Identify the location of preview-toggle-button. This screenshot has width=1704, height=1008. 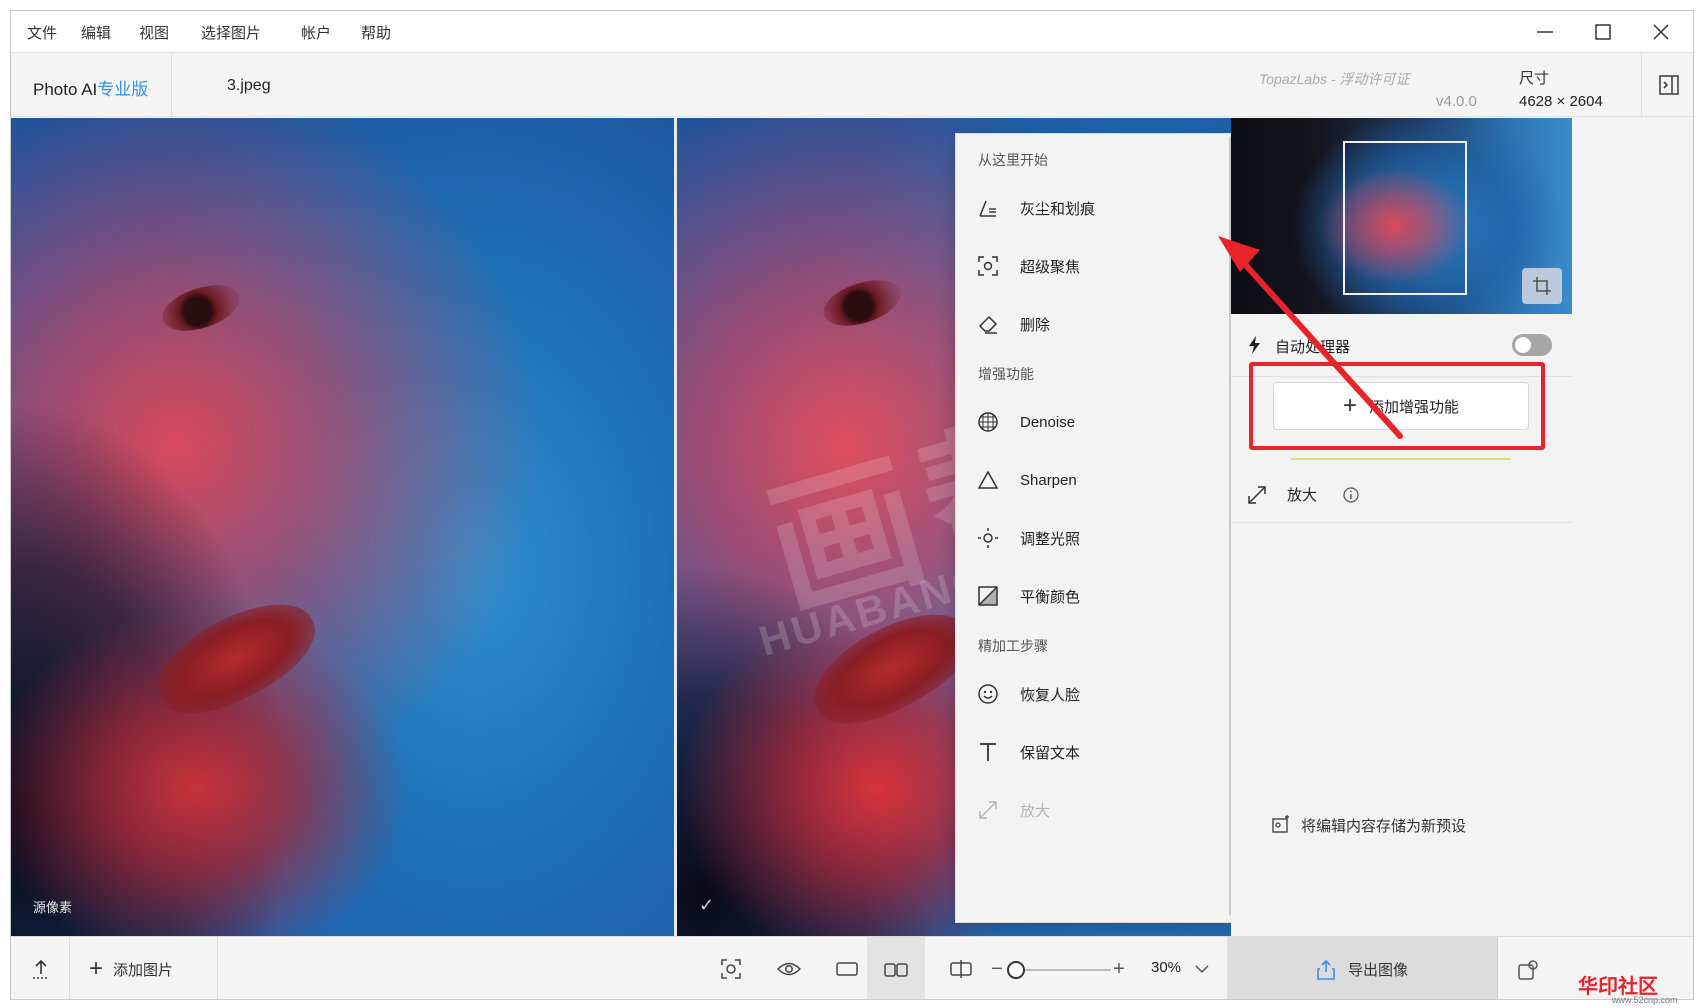
(789, 969).